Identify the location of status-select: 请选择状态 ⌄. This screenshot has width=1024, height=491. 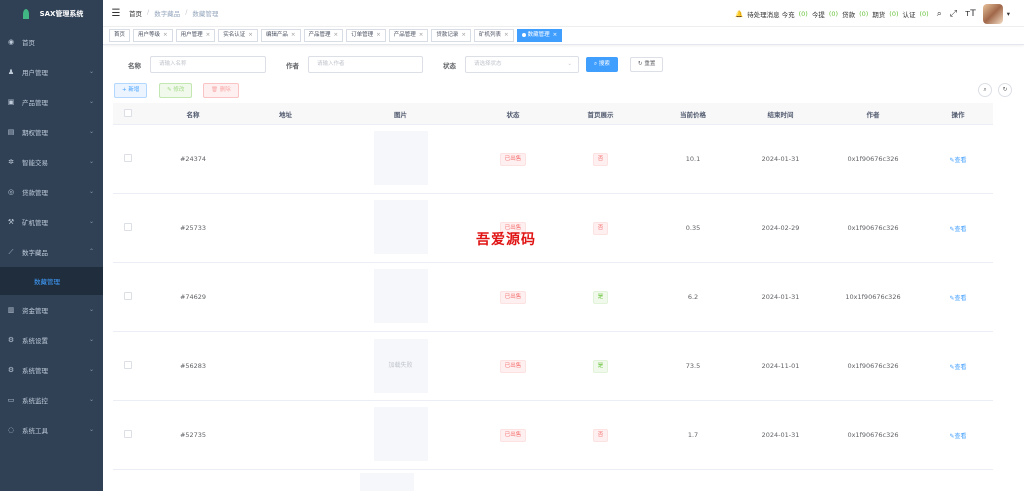
(522, 64).